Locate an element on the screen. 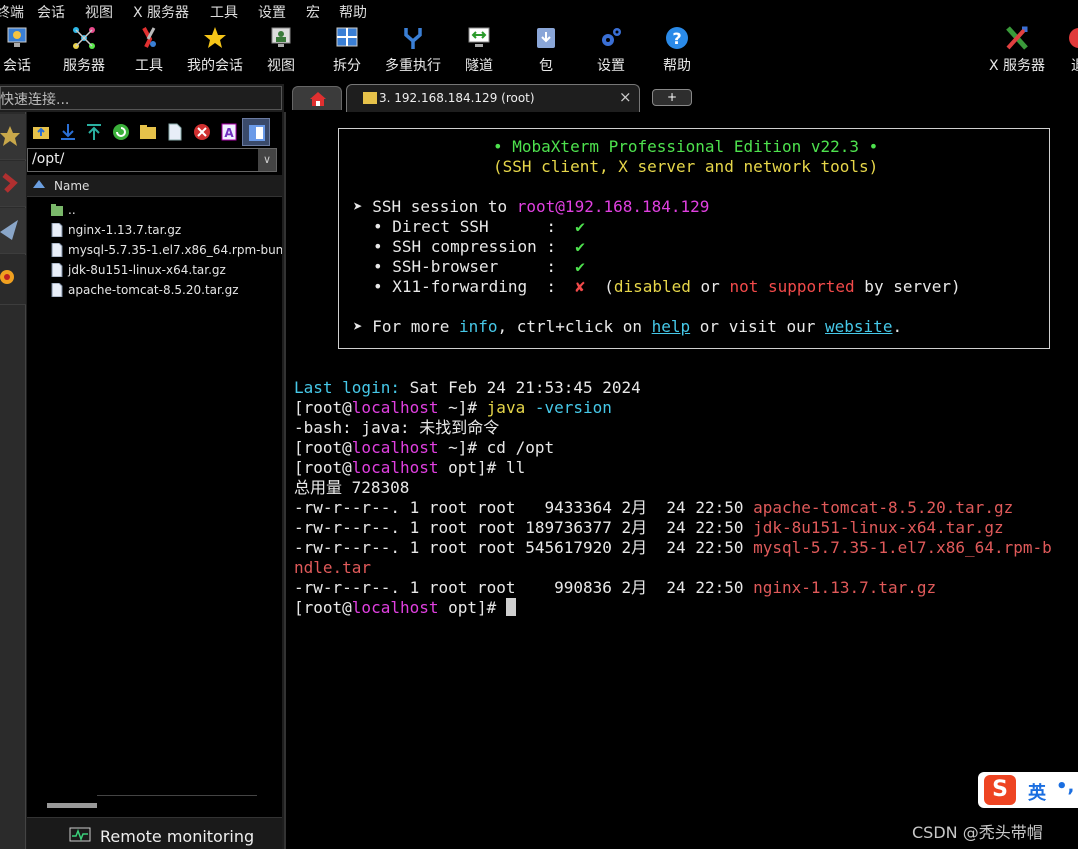 This screenshot has width=1078, height=849. terminal-folder-icon is located at coordinates (257, 133).